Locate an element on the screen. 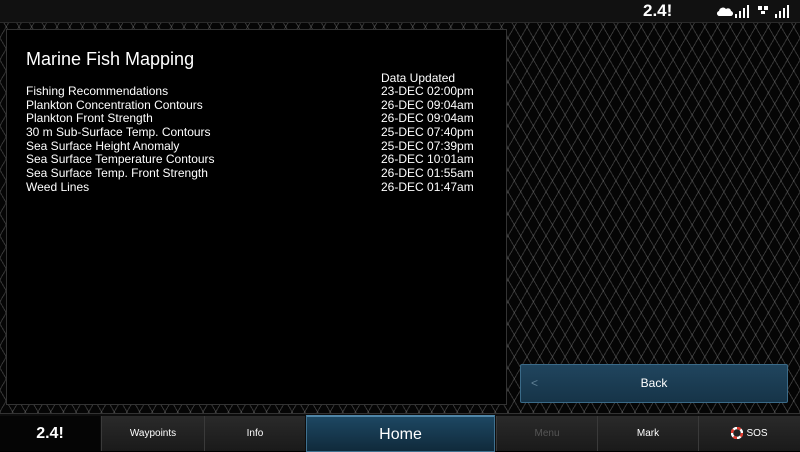  layer-name: 30 m Sub-Surface Temp. Contours is located at coordinates (118, 132).